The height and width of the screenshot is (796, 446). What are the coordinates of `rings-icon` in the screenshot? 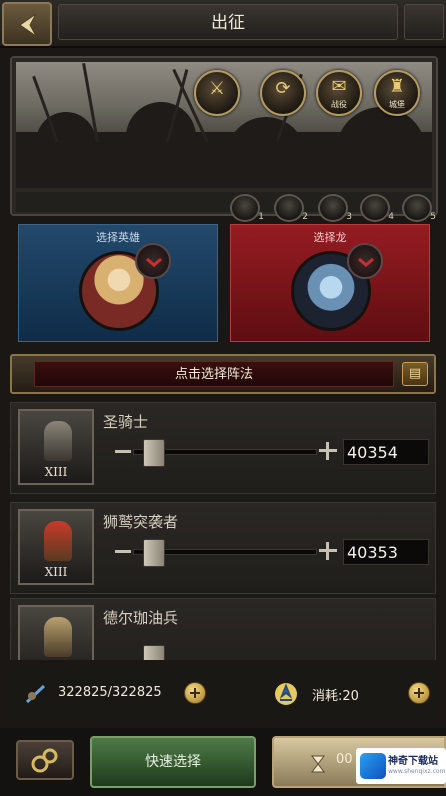 It's located at (44, 760).